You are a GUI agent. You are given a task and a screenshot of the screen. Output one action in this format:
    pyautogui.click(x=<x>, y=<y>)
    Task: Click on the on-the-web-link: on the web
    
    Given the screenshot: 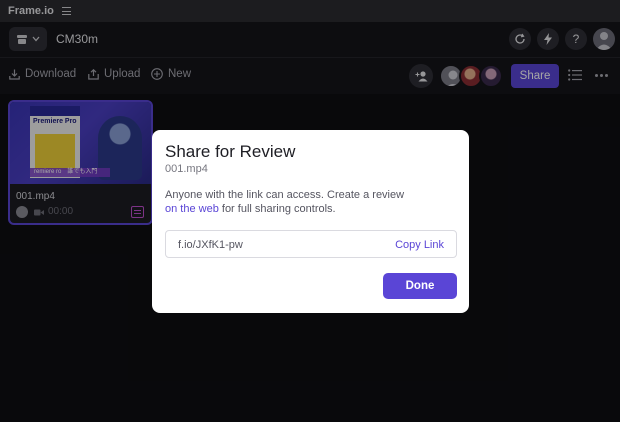 What is the action you would take?
    pyautogui.click(x=192, y=209)
    